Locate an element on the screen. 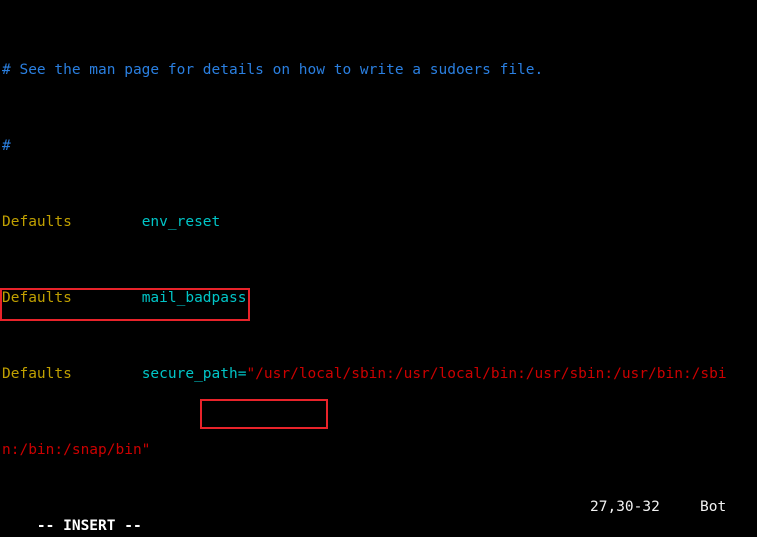  defaults-option: env_reset is located at coordinates (181, 222).